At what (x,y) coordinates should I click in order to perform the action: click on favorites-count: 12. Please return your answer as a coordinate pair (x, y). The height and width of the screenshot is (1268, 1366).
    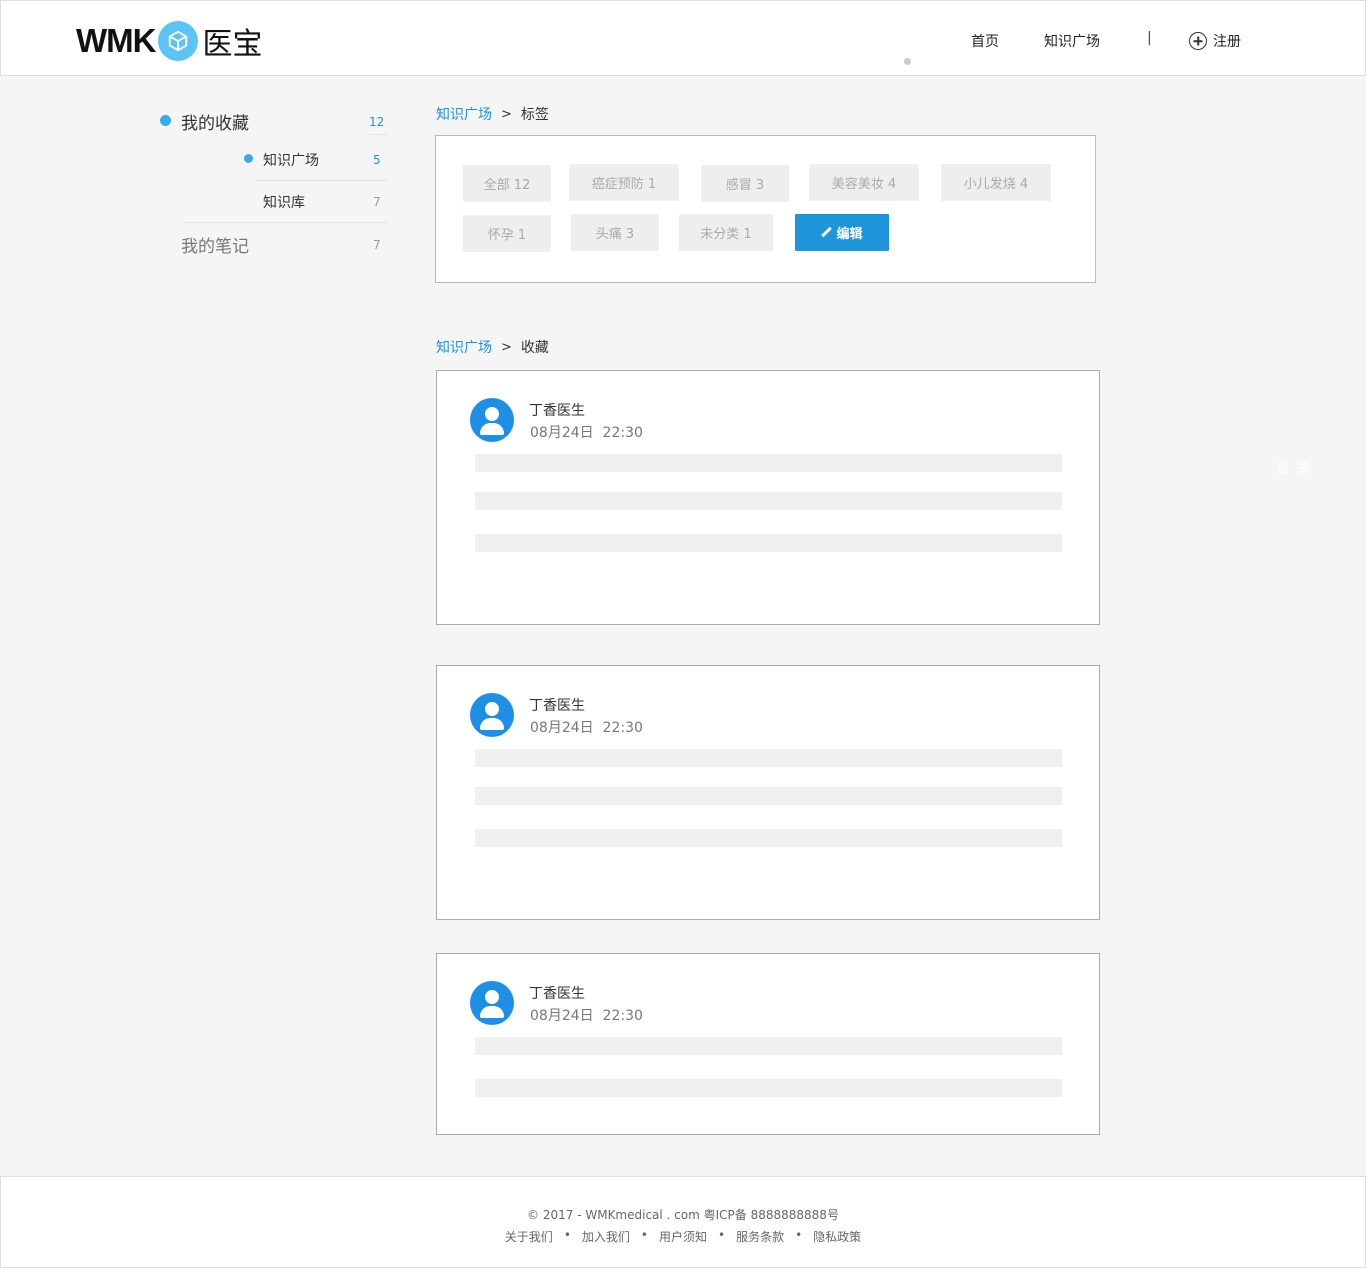
    Looking at the image, I should click on (377, 122).